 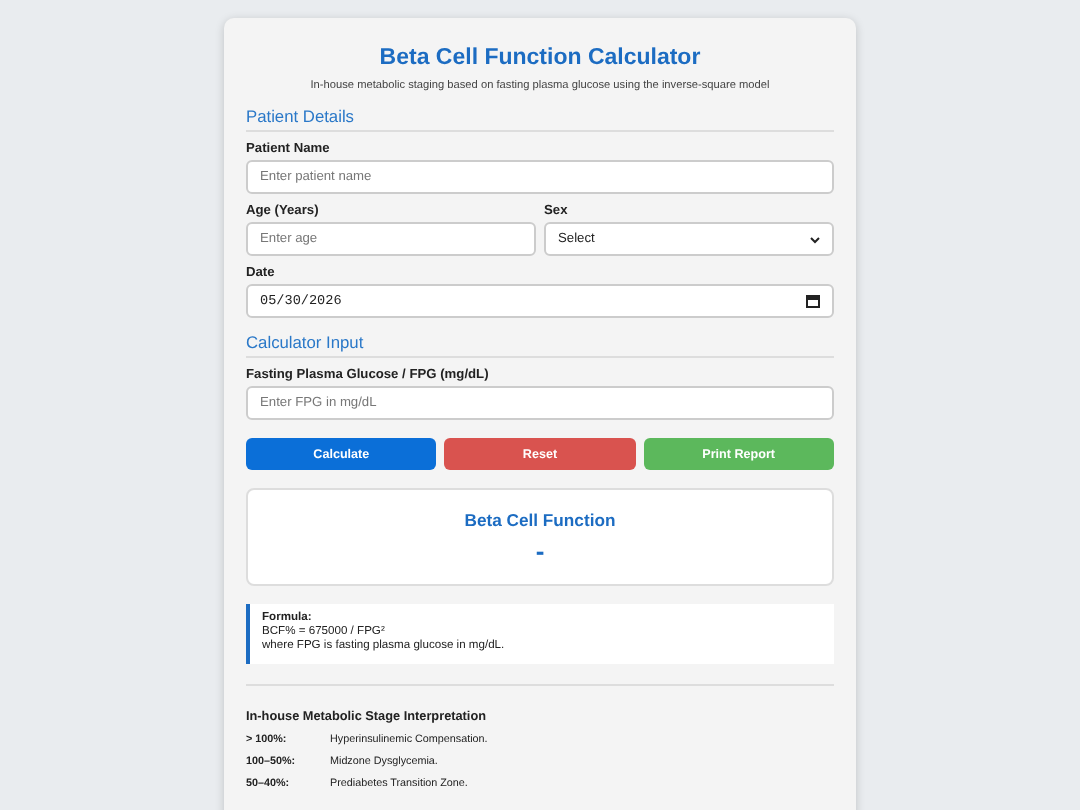 What do you see at coordinates (540, 119) in the screenshot?
I see `section-heading: Patient Details` at bounding box center [540, 119].